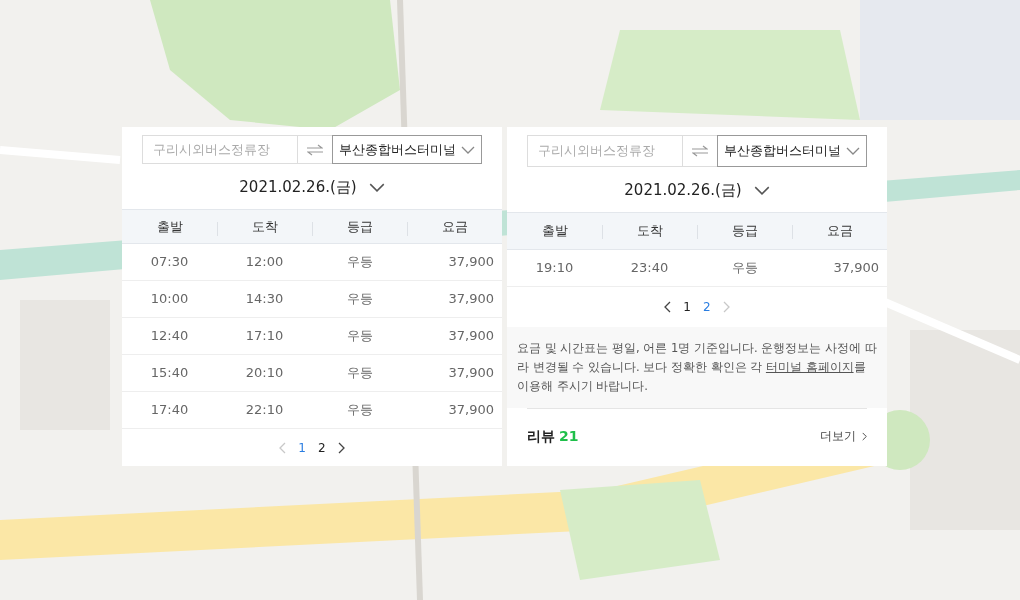 The width and height of the screenshot is (1020, 600). I want to click on notice-text: 요금 및 시간표는 평일, 어른 1명 기준입니다. 운행정보는 사정에 따라 변경될 수 있습니다. 보다 정확한 확인은 각 터미널 홈페이지 를 이용해 주시기 바랍니다., so click(697, 367).